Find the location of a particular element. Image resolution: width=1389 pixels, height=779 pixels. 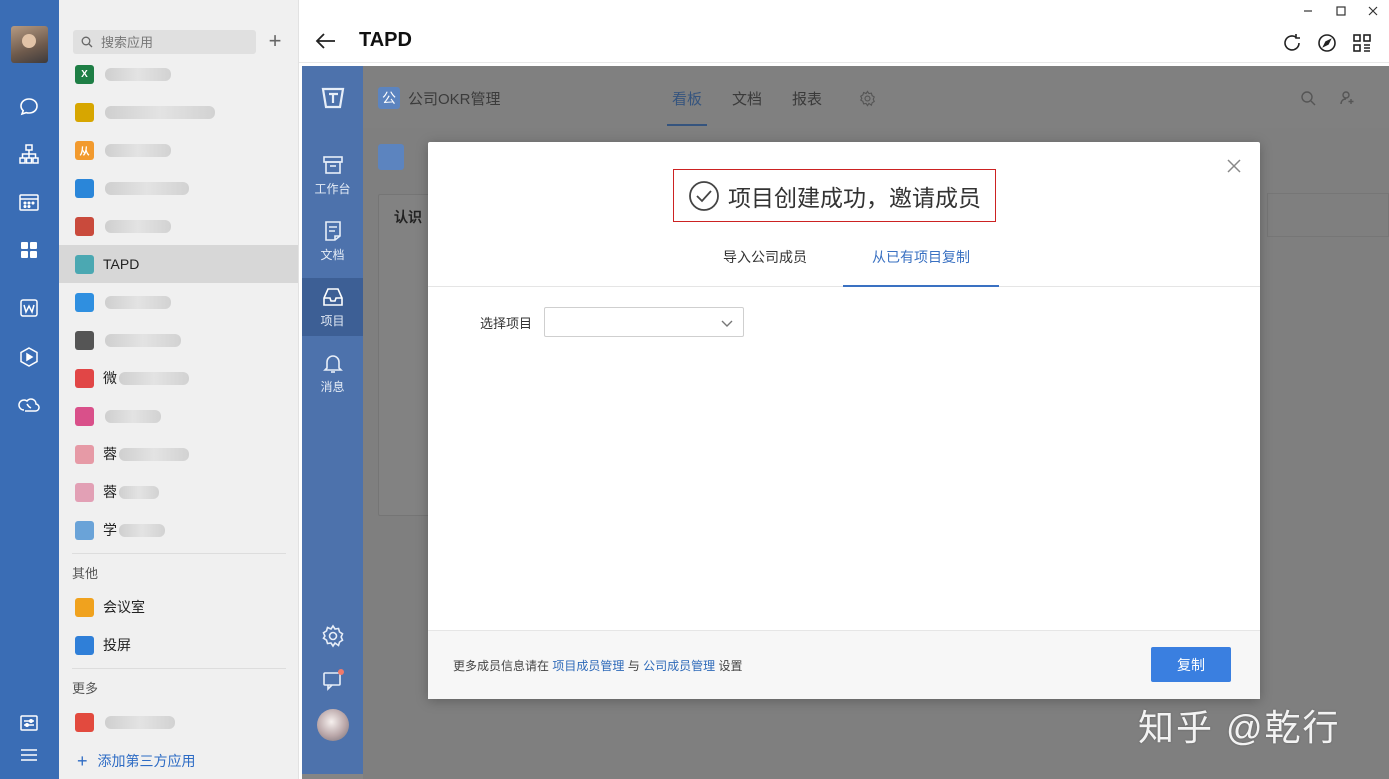

org-chart-icon is located at coordinates (29, 154).